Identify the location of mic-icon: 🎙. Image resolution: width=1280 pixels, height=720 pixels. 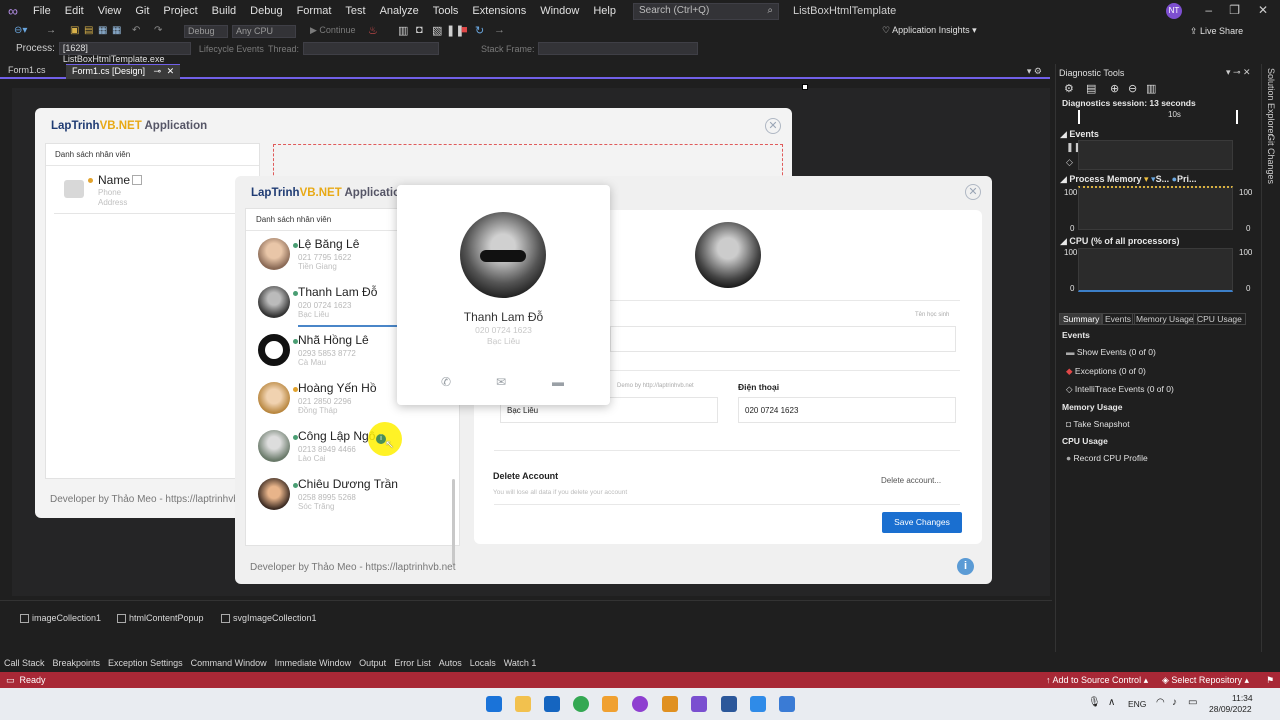
(1094, 702).